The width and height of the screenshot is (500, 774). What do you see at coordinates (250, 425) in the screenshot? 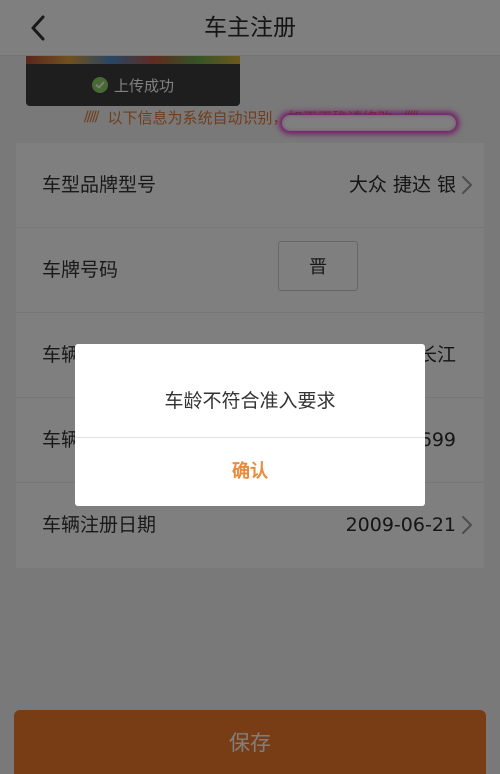
I see `alert-dialog: 车龄不符合准入要求 确认` at bounding box center [250, 425].